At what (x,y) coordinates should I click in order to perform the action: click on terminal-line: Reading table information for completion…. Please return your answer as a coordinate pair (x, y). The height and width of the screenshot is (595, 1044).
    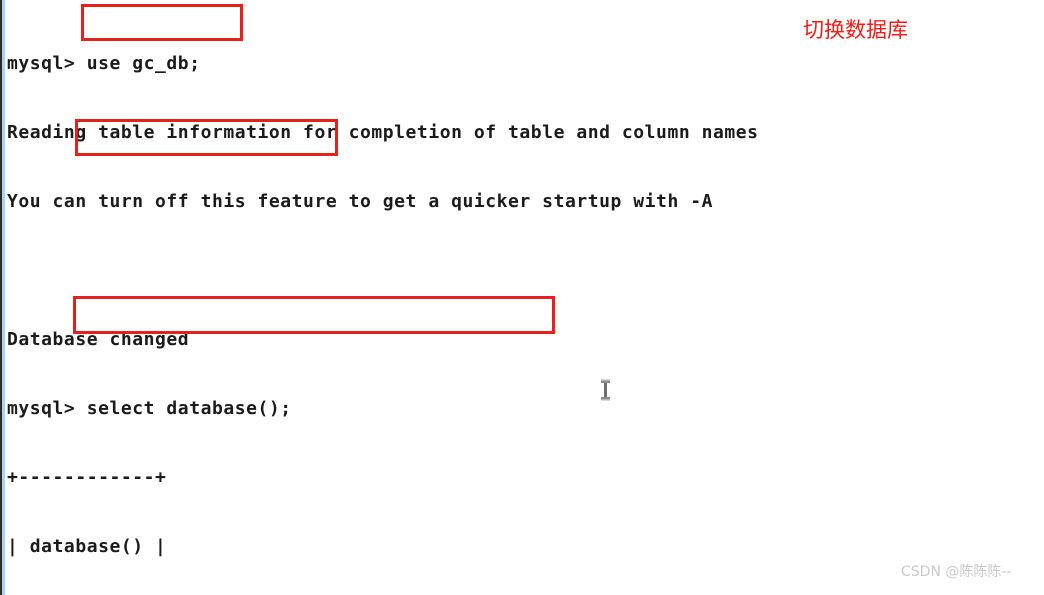
    Looking at the image, I should click on (383, 132).